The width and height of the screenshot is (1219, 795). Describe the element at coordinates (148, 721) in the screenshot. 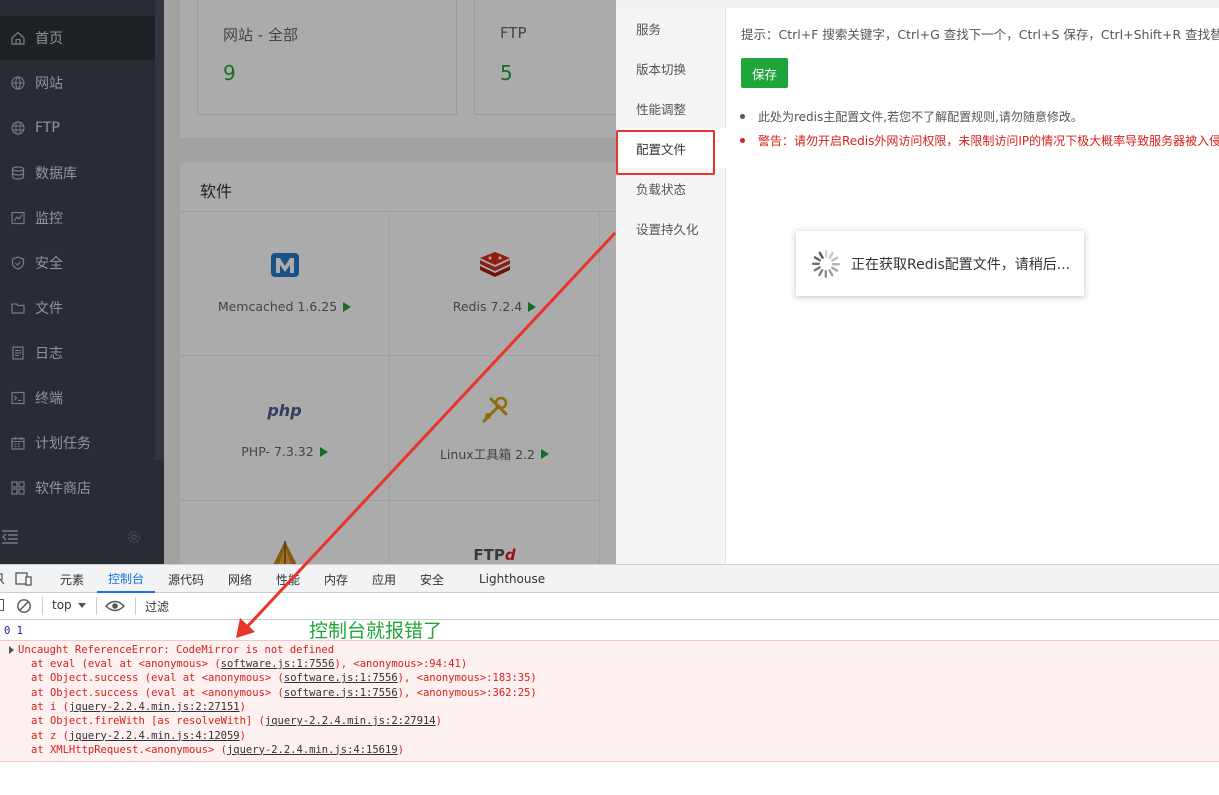

I see `stack-trace-text: at Object.fireWith [as resolveWith] (` at that location.